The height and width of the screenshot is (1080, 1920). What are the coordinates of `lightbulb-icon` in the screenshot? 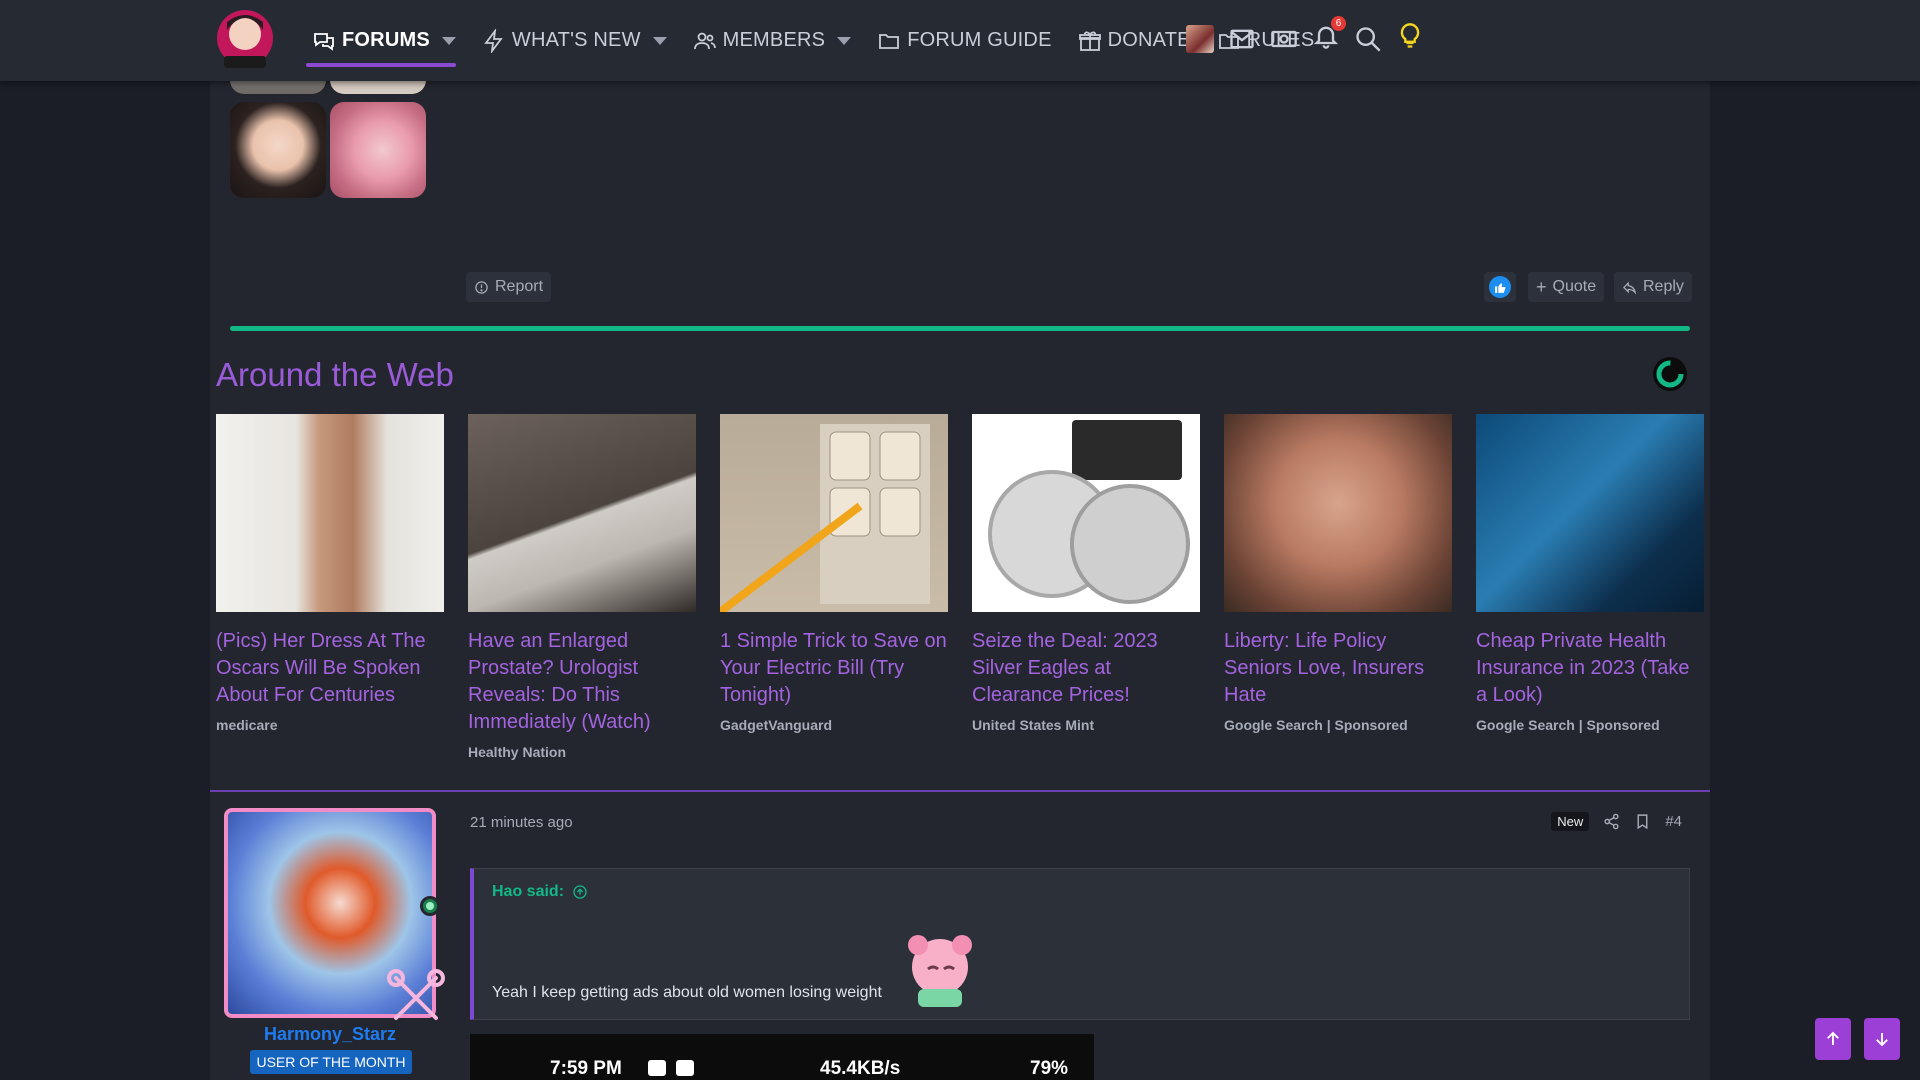 It's located at (1410, 35).